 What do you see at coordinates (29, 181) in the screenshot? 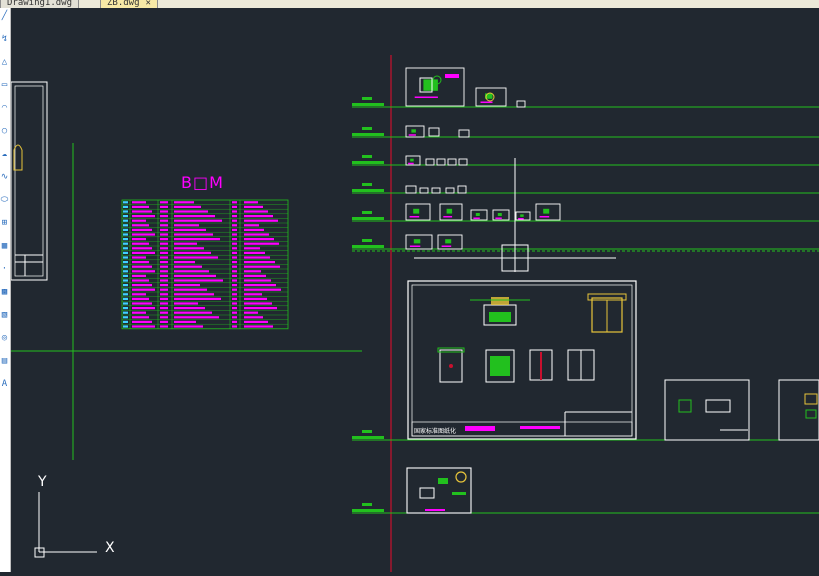
I see `left-drawing-frame` at bounding box center [29, 181].